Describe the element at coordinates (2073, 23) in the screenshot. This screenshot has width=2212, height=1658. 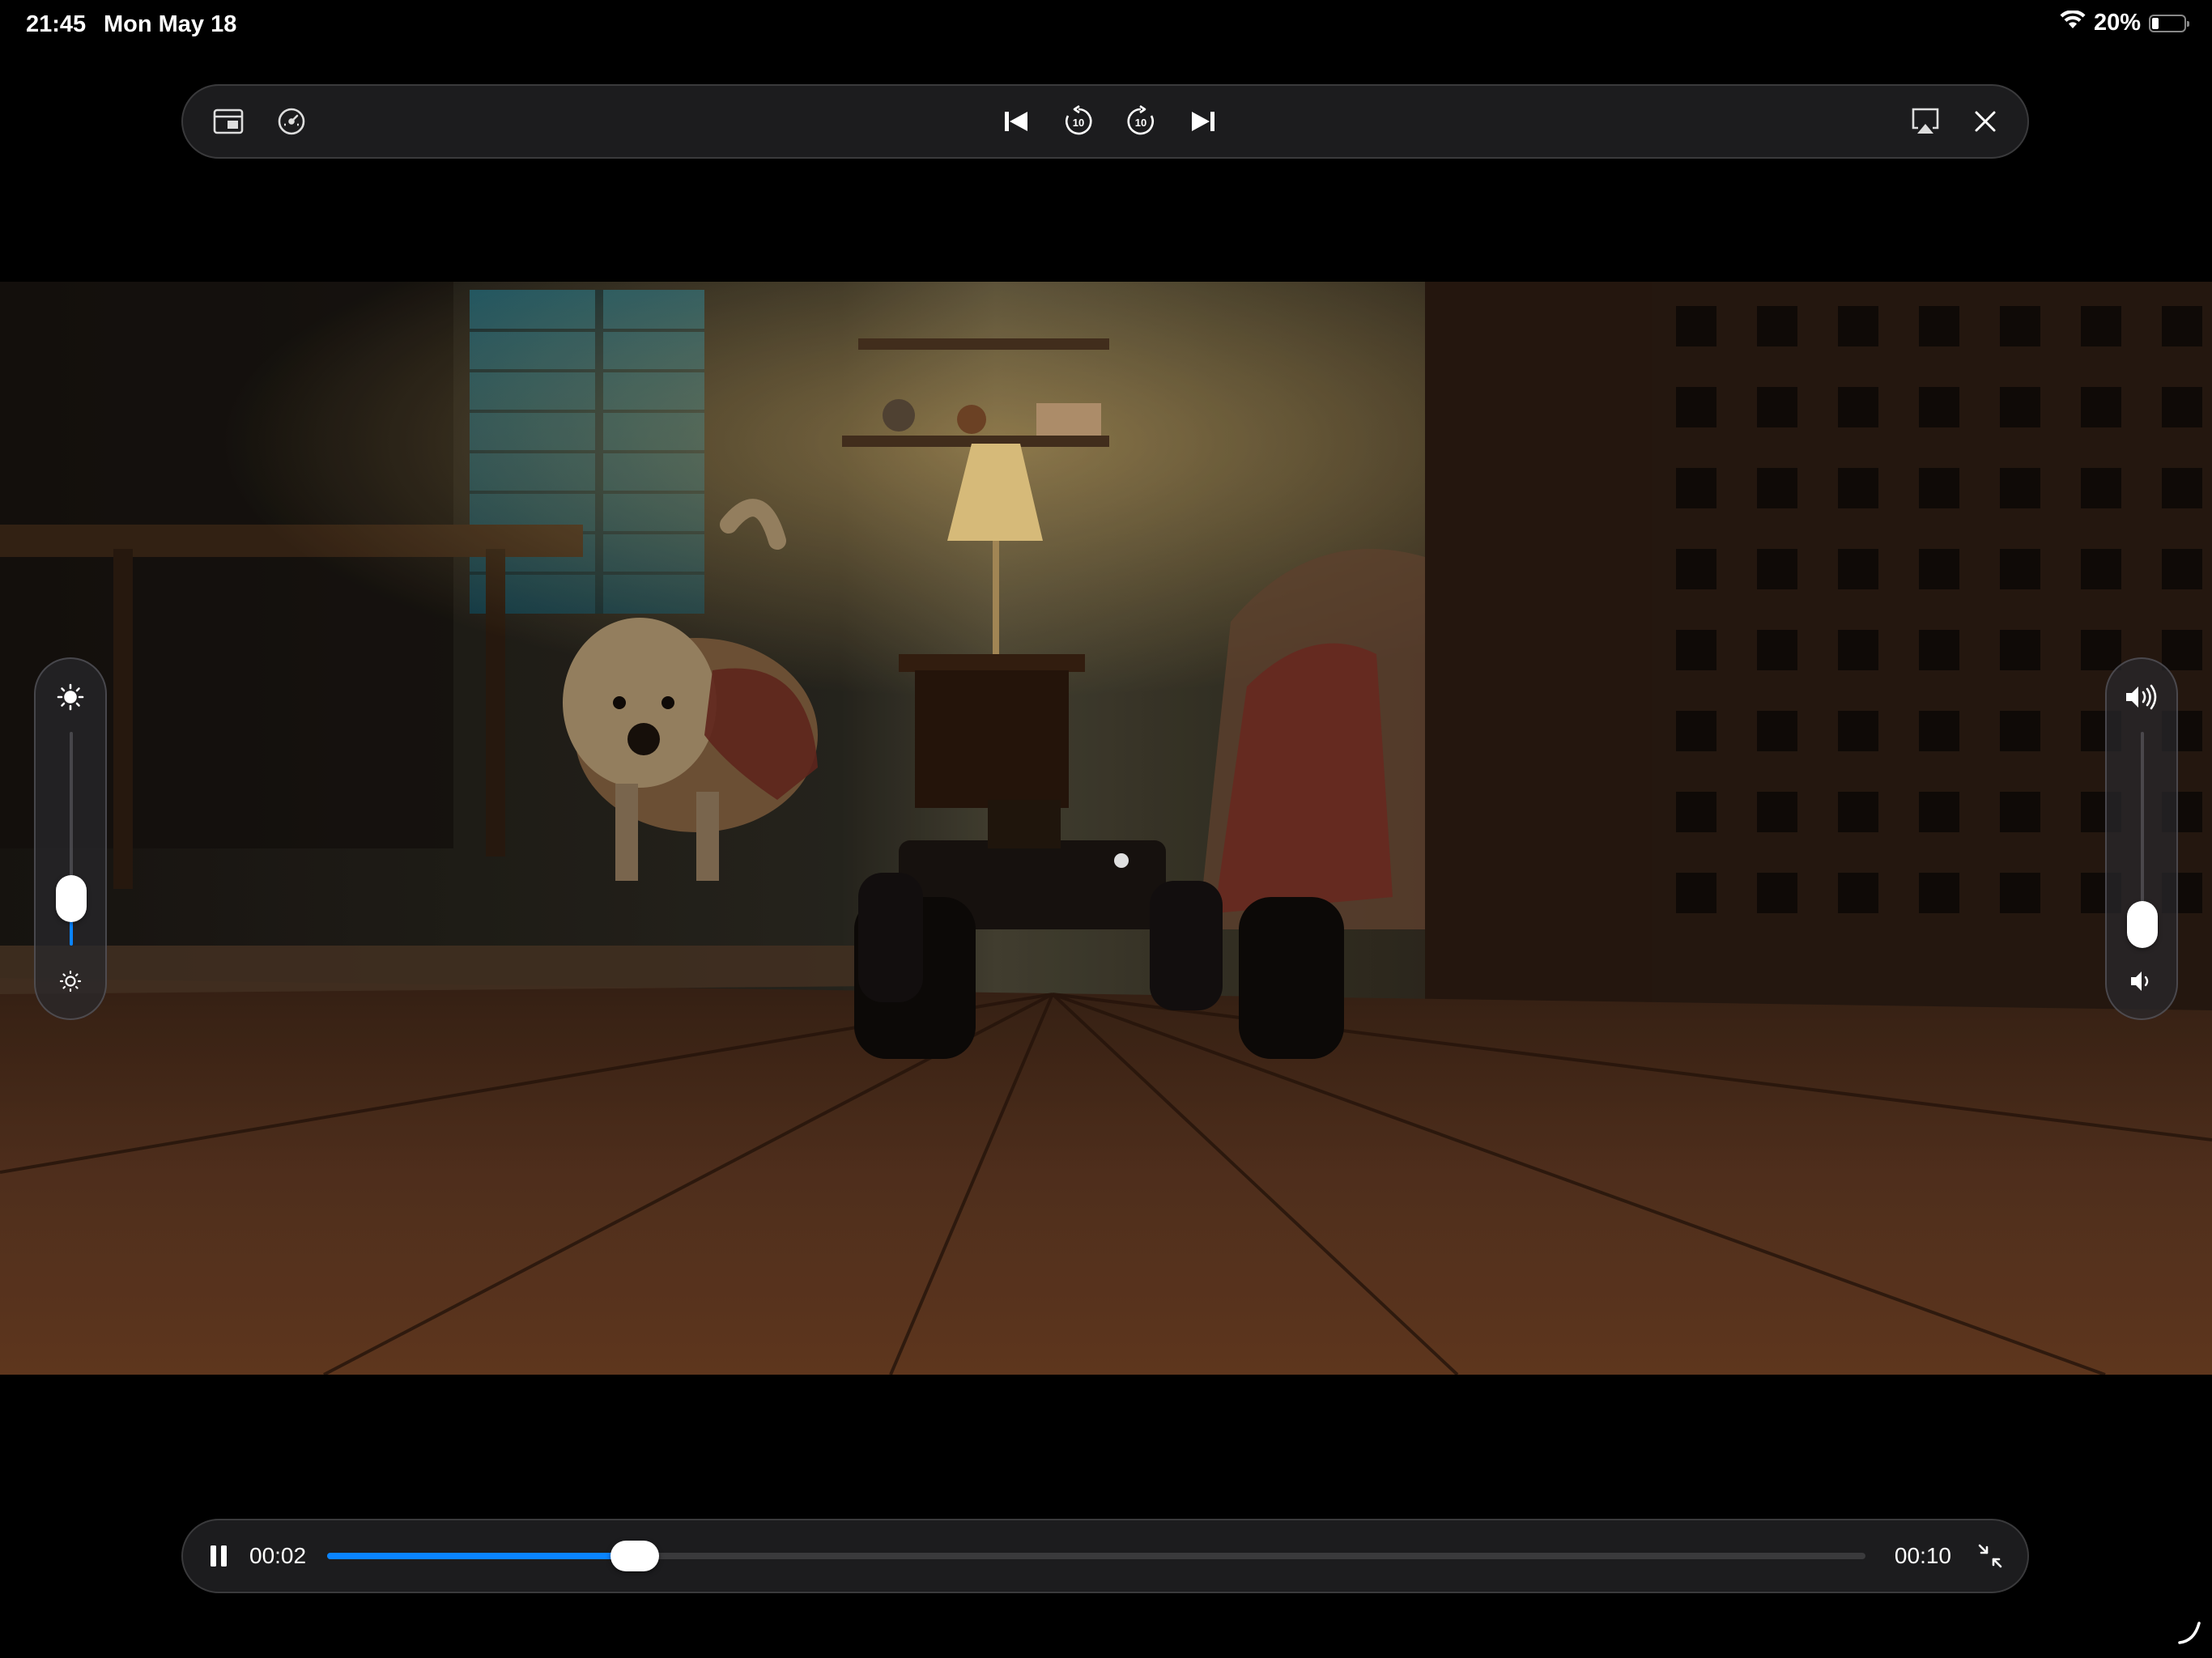
I see `wifi-icon` at that location.